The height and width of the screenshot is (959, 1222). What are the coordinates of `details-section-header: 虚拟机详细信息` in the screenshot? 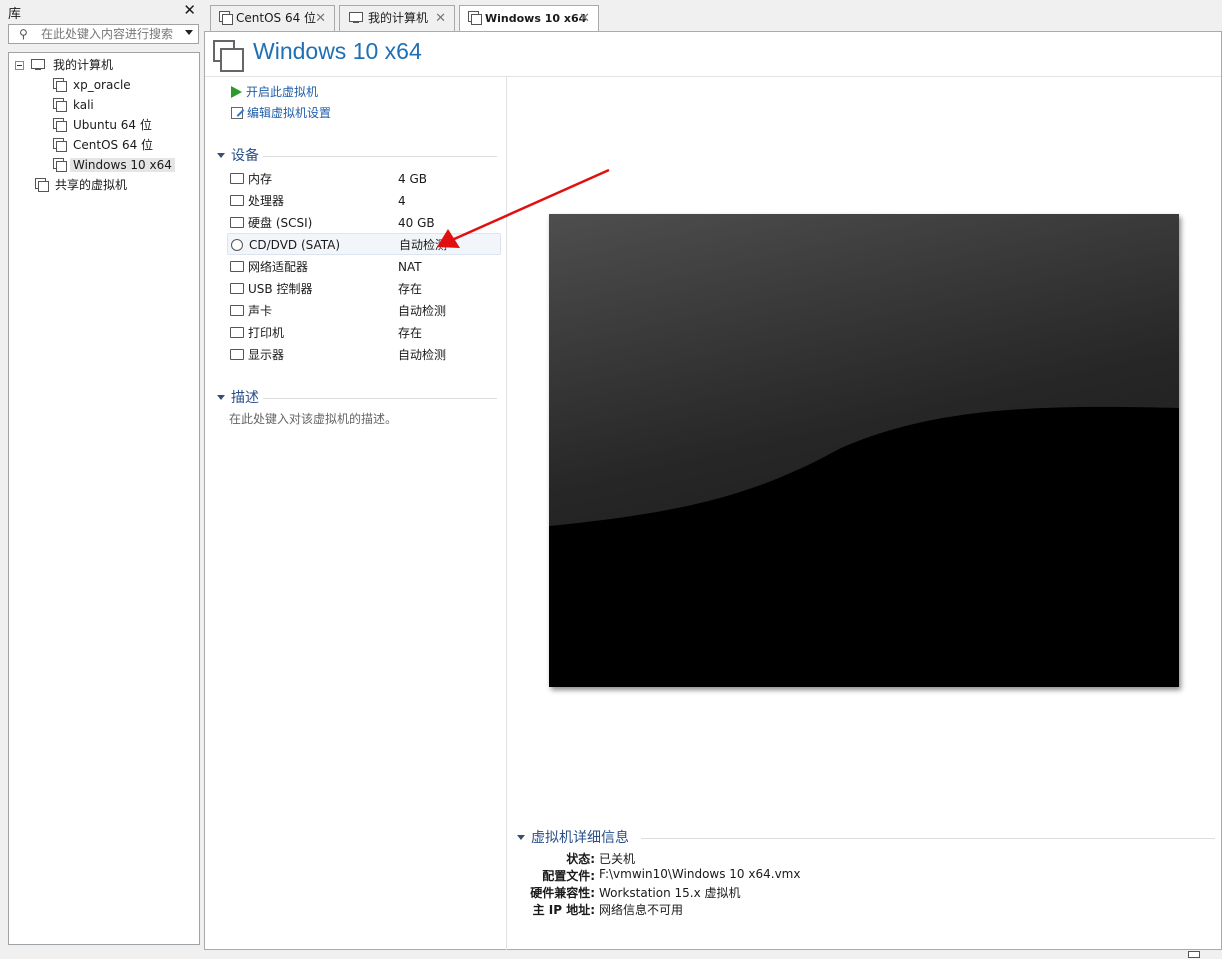 It's located at (573, 838).